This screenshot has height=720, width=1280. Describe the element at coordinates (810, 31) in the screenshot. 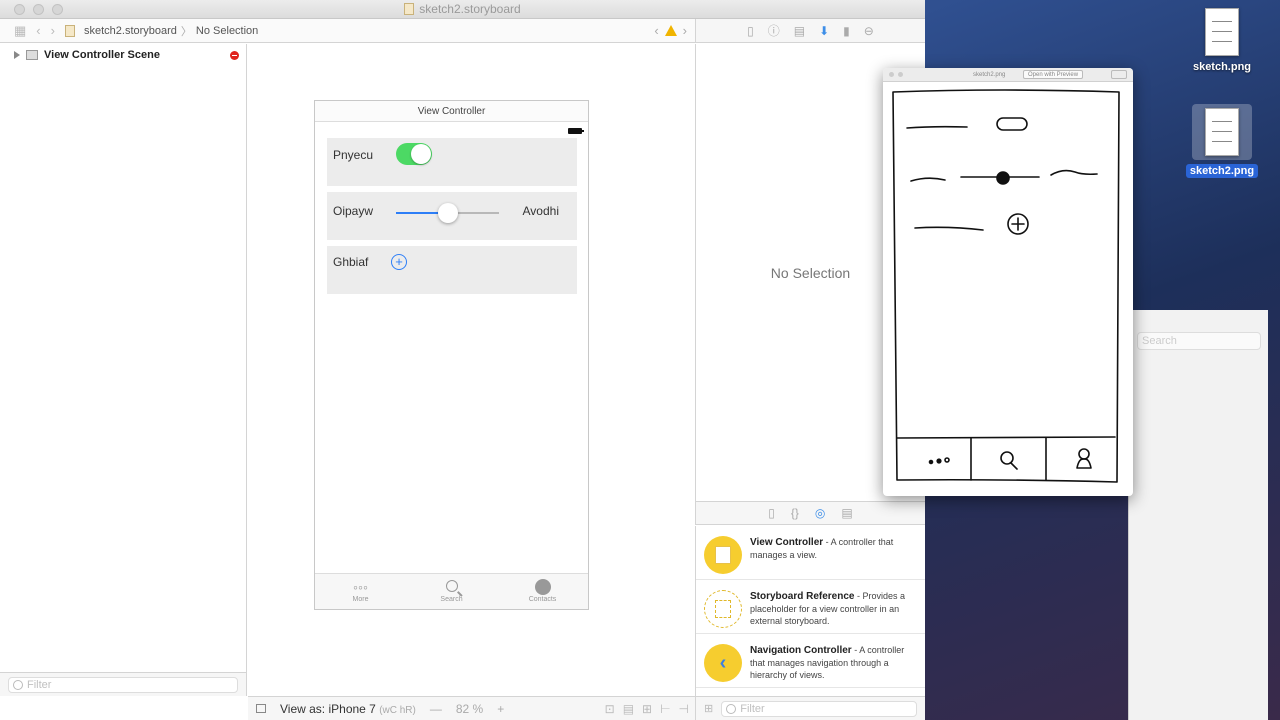

I see `inspector-selector-bar: ▯ ⓘ ▤ ⬇ ▮ ⊖` at that location.